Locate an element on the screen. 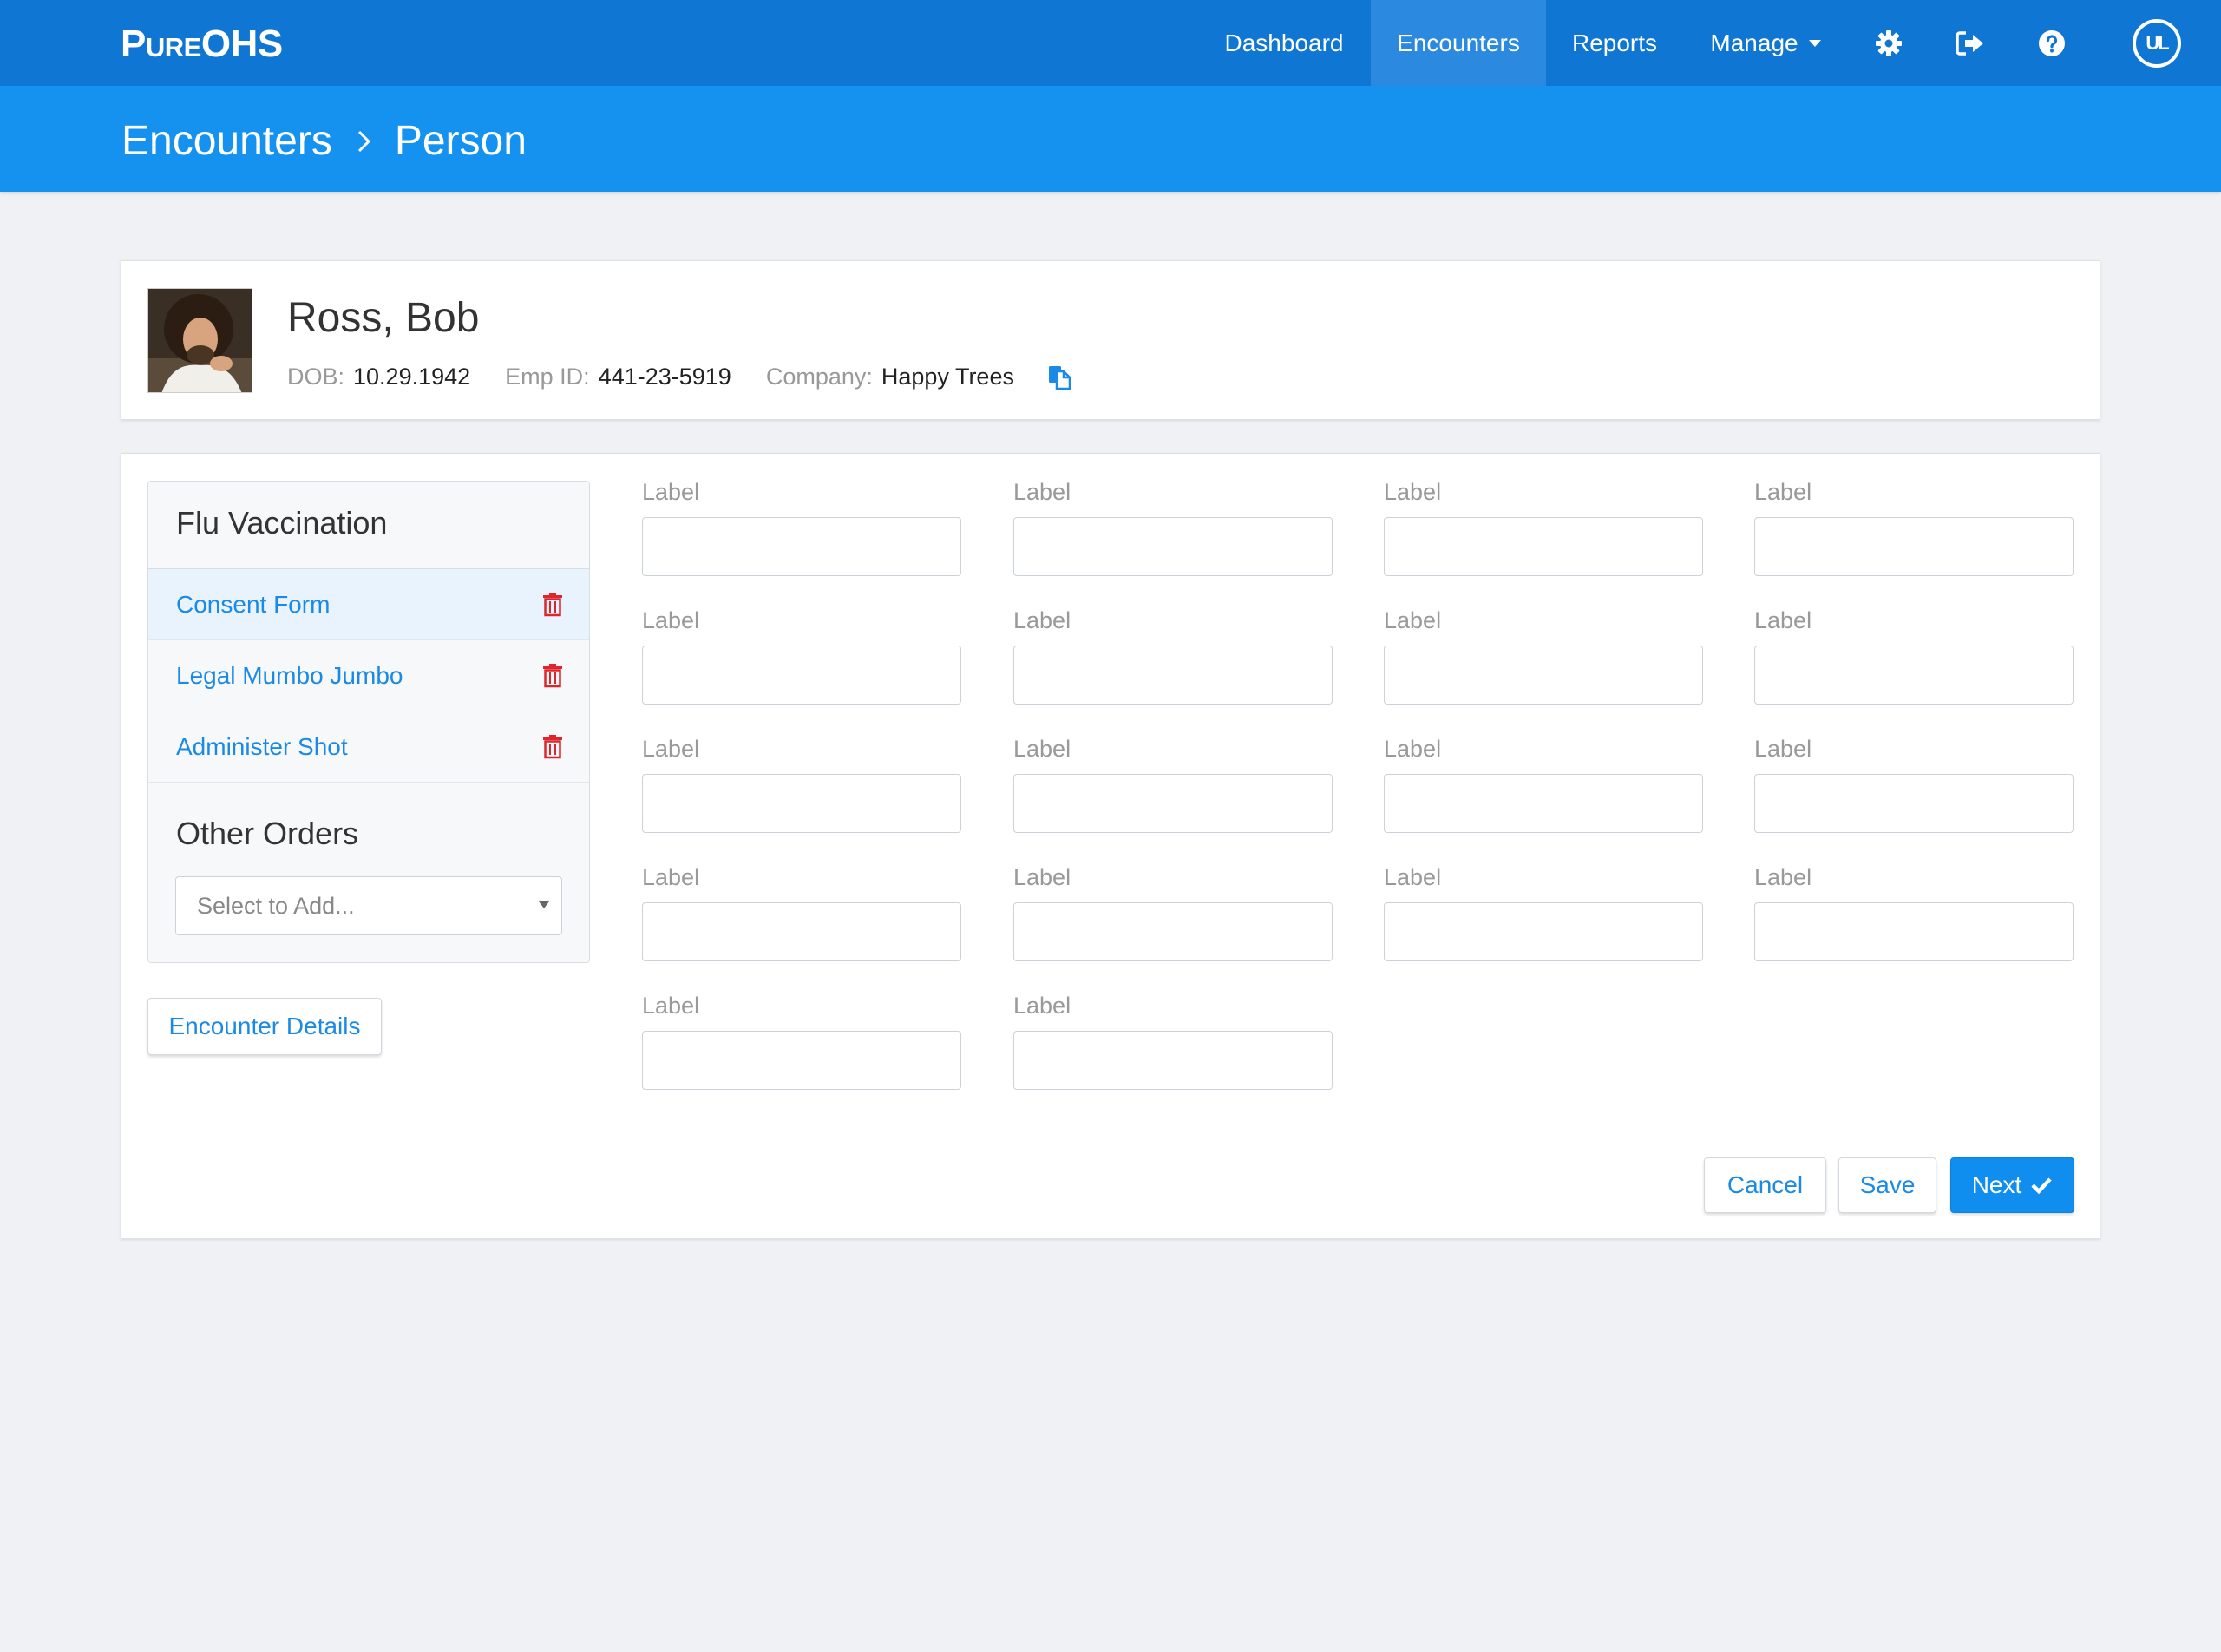 The width and height of the screenshot is (2221, 1652). save-label: Save is located at coordinates (1887, 1184).